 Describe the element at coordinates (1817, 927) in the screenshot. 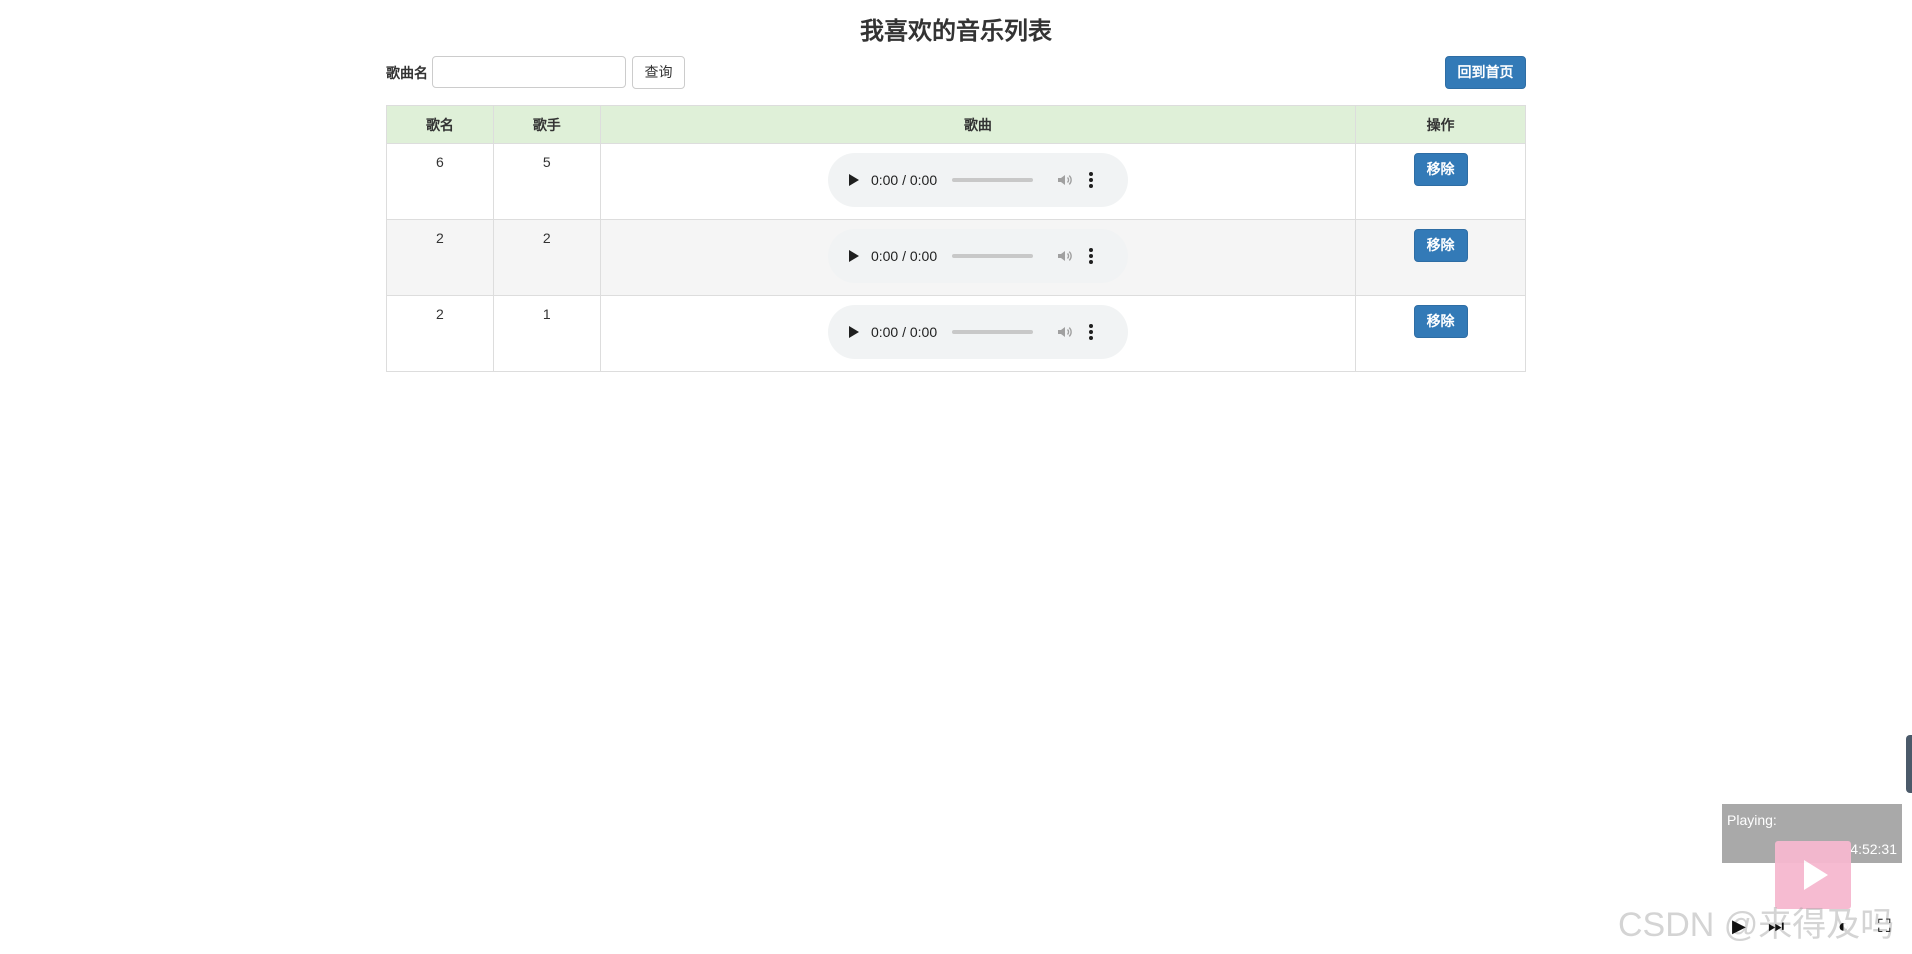

I see `mini-player-controls: ▶ ⏭ ◐ ⛶` at that location.